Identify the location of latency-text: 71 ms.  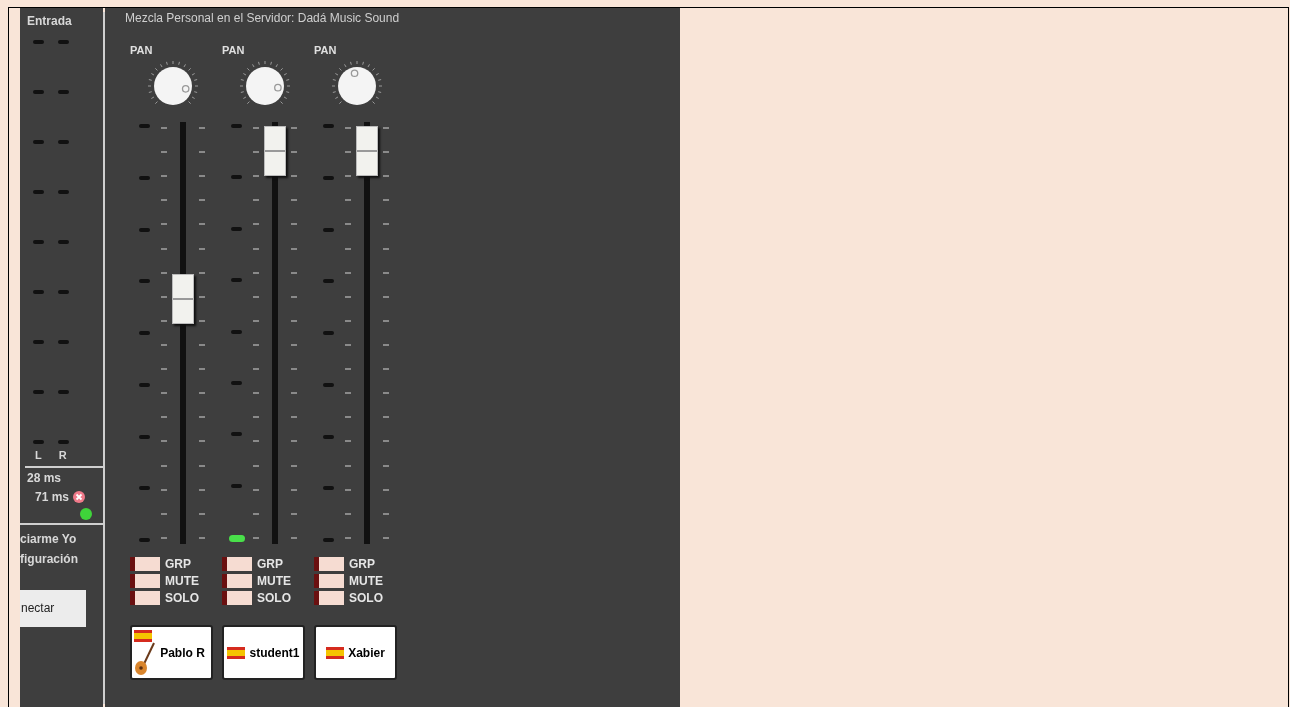
(52, 497).